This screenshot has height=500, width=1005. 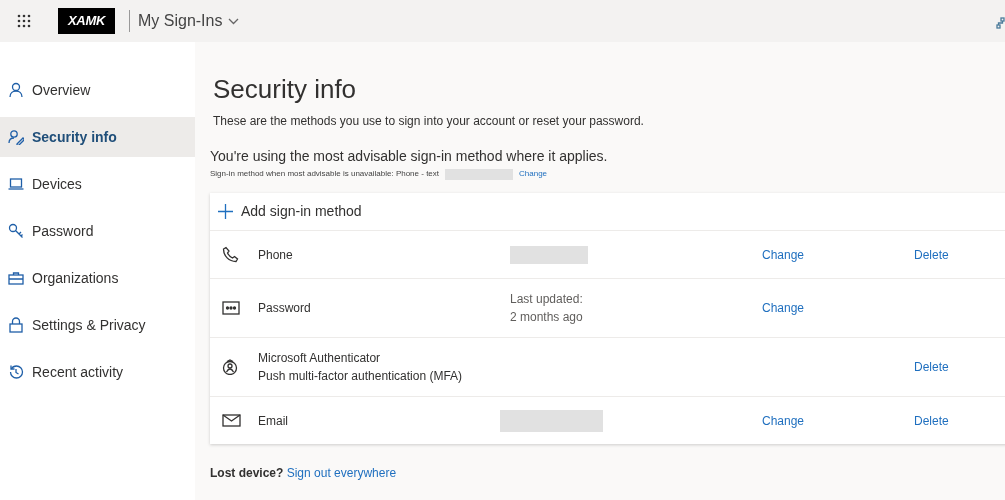 I want to click on method-detail: 2 months ago, so click(x=547, y=317).